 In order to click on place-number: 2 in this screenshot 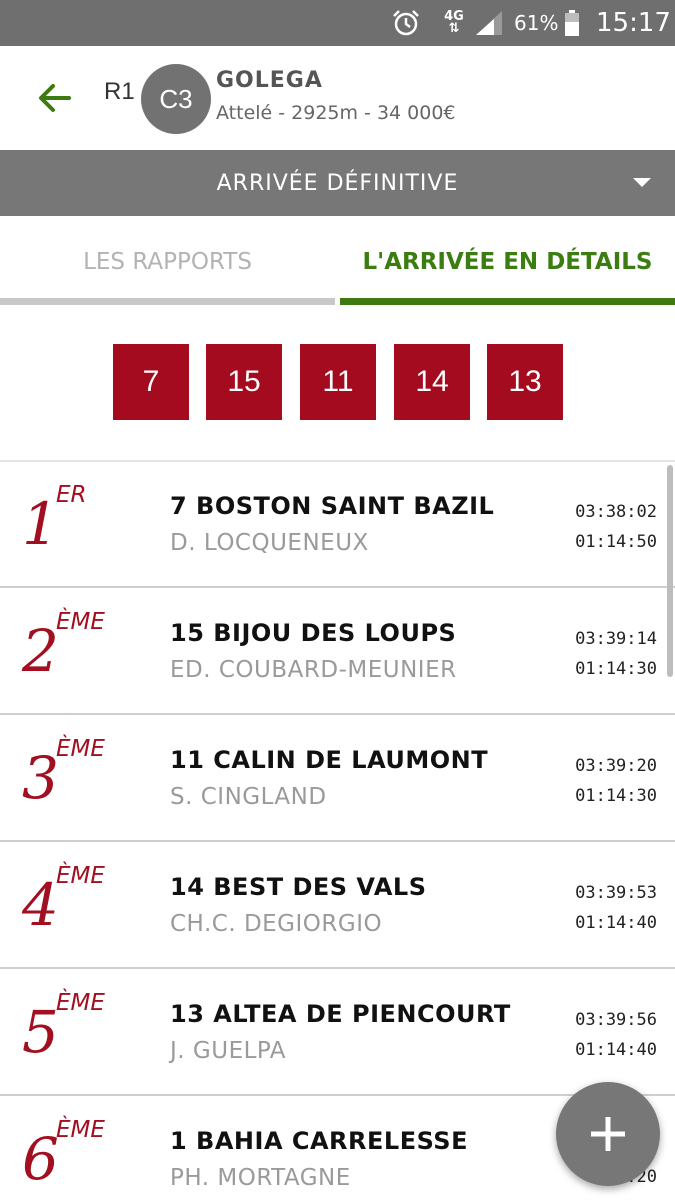, I will do `click(40, 651)`.